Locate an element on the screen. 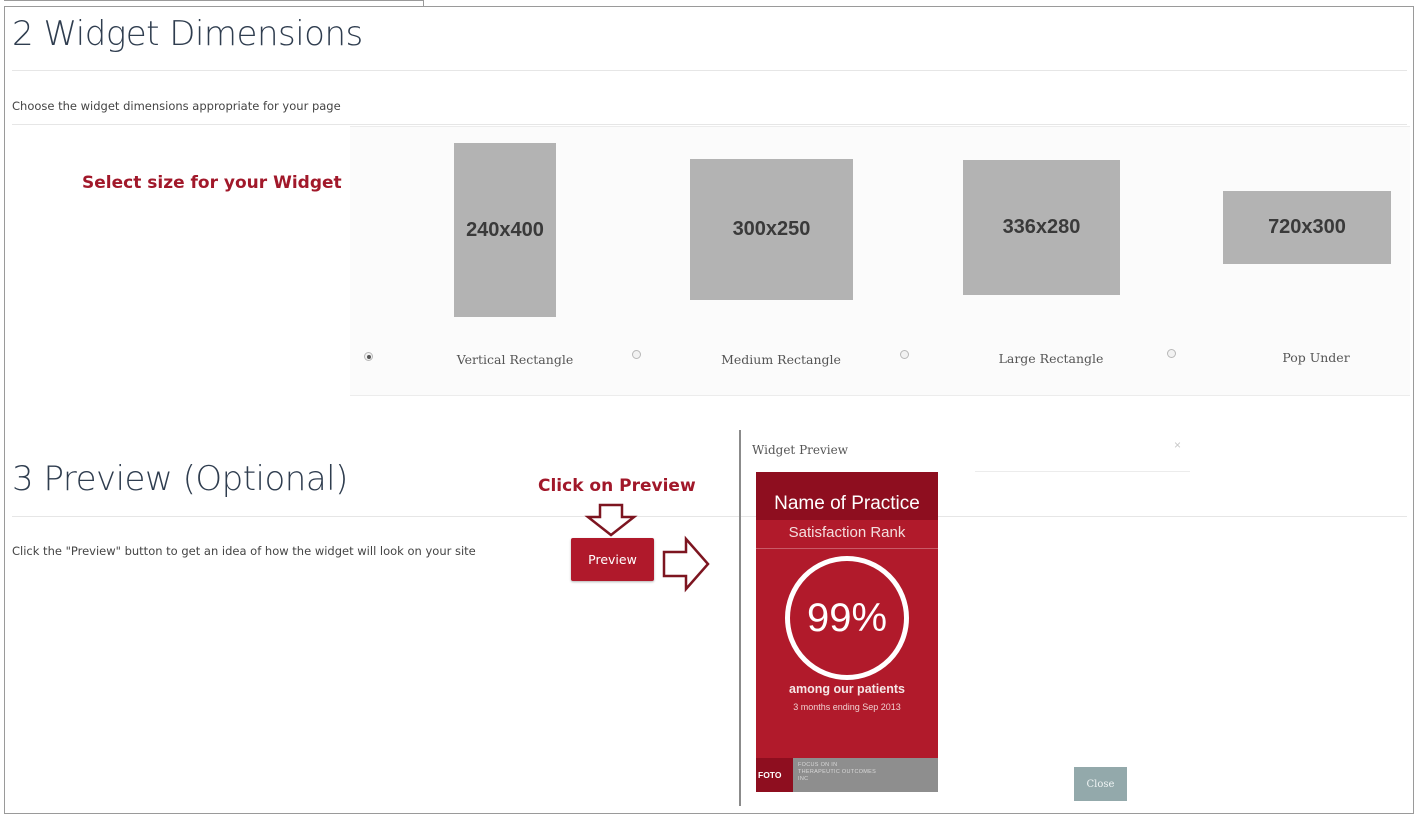  section-3-divider is located at coordinates (709, 516).